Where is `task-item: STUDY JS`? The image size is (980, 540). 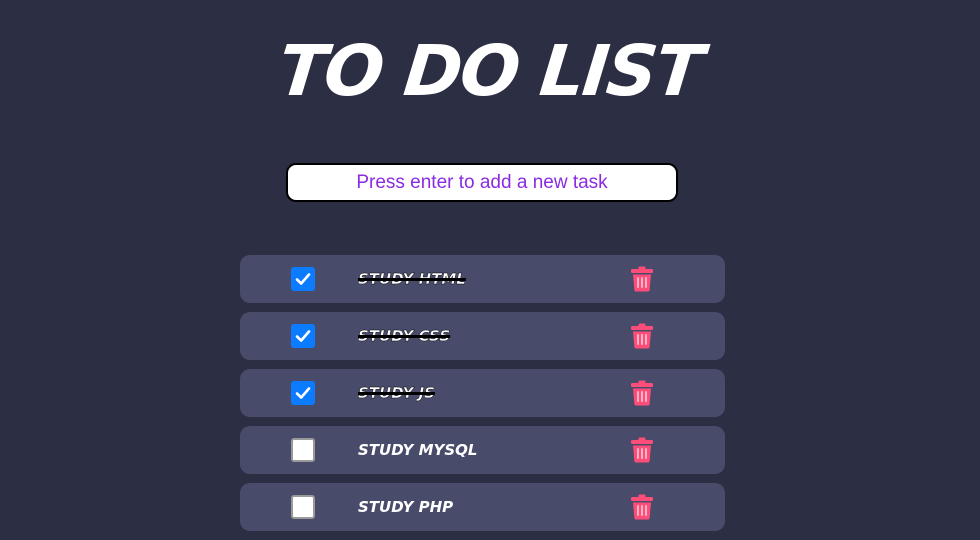 task-item: STUDY JS is located at coordinates (482, 393).